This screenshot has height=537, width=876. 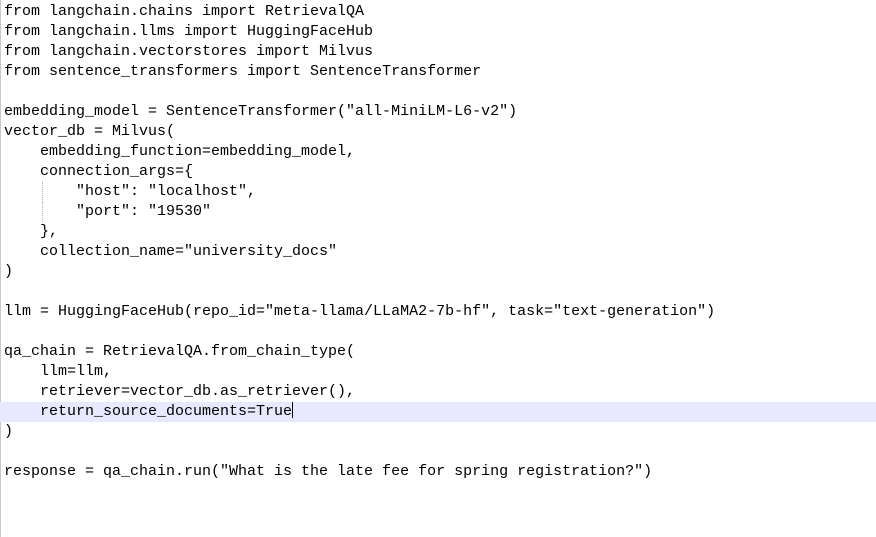 I want to click on code-line: qa_chain = RetrievalQA.from_chain_type(, so click(x=438, y=352).